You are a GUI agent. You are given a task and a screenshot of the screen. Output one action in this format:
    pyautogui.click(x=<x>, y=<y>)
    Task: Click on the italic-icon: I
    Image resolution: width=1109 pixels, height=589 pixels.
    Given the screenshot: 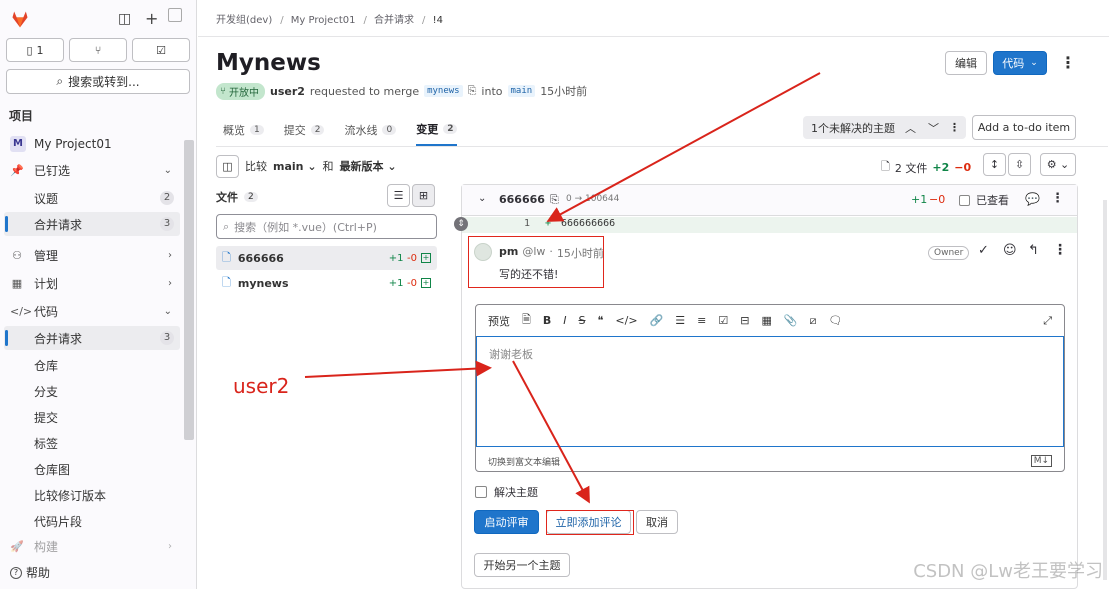 What is the action you would take?
    pyautogui.click(x=564, y=320)
    